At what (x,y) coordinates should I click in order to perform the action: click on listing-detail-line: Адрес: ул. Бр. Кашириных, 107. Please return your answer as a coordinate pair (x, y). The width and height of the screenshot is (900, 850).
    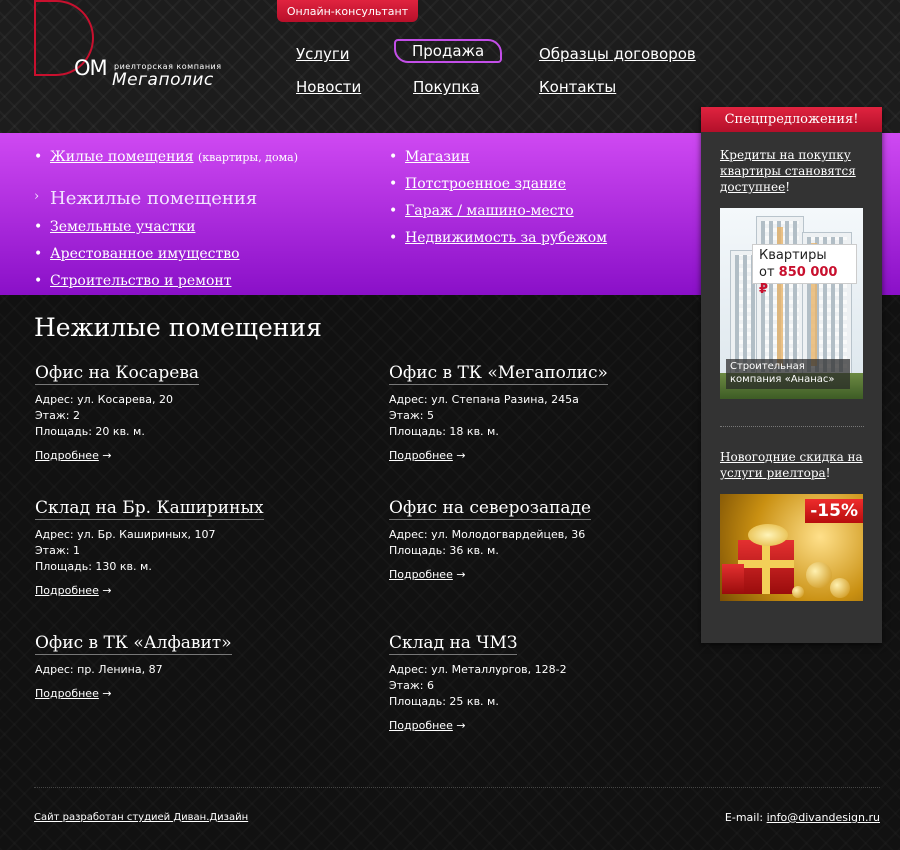
    Looking at the image, I should click on (125, 534).